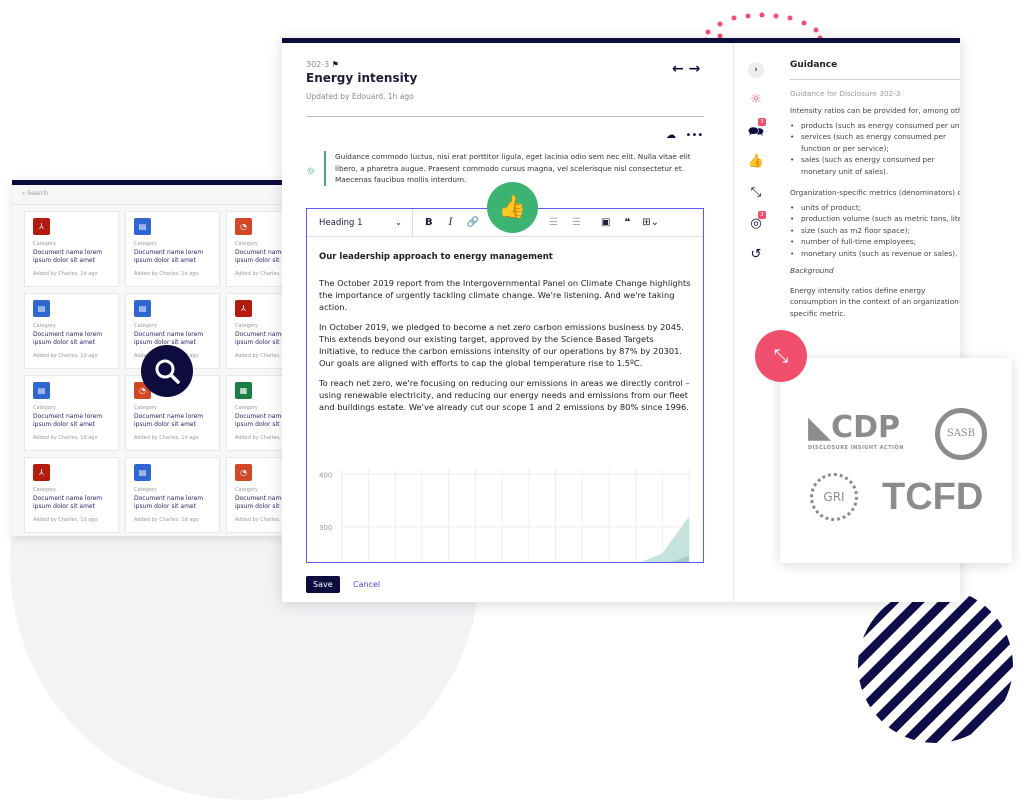 The height and width of the screenshot is (800, 1024). What do you see at coordinates (763, 26) in the screenshot?
I see `dots-decoration` at bounding box center [763, 26].